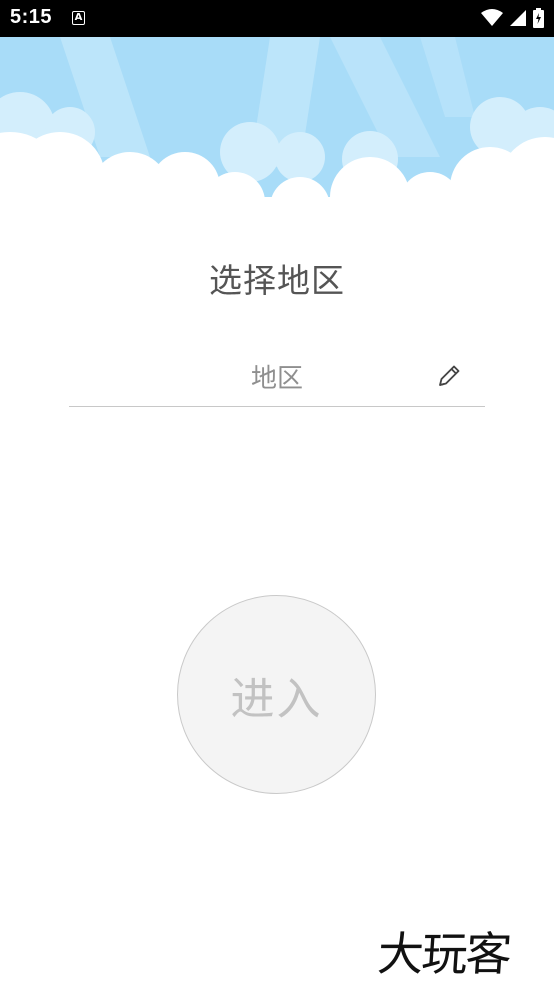 Image resolution: width=554 pixels, height=984 pixels. Describe the element at coordinates (449, 376) in the screenshot. I see `pencil-icon` at that location.